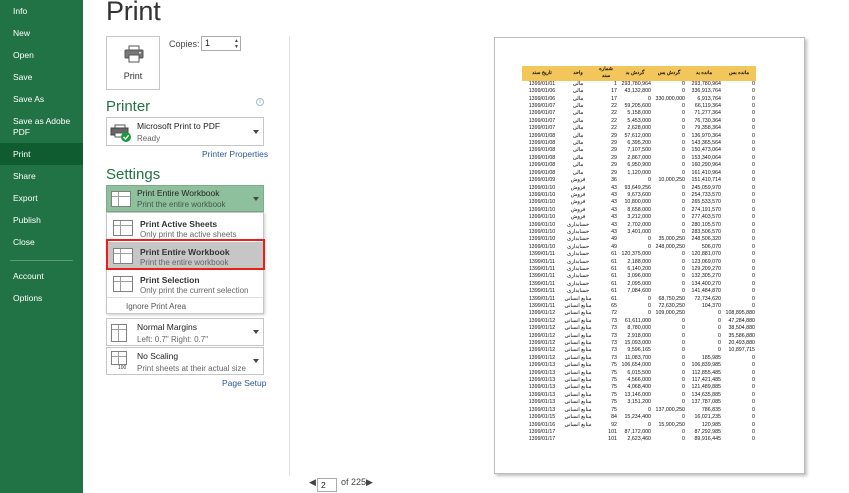  I want to click on copies-input: 1 ▲ ▼, so click(221, 43).